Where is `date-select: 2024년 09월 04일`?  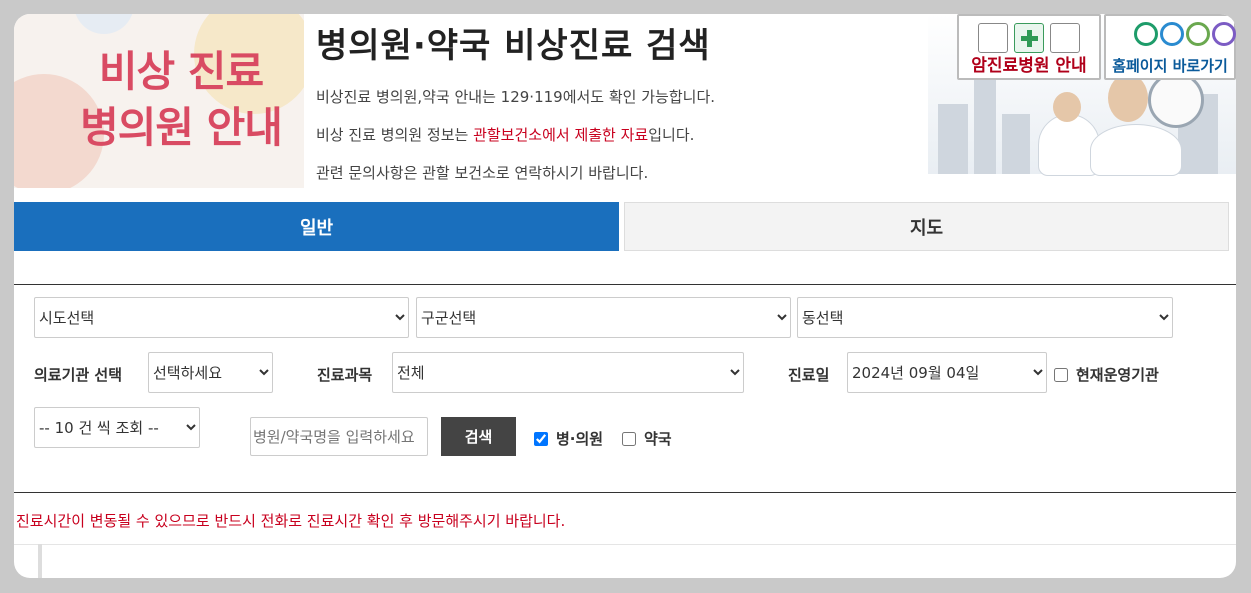
date-select: 2024년 09월 04일 is located at coordinates (947, 372).